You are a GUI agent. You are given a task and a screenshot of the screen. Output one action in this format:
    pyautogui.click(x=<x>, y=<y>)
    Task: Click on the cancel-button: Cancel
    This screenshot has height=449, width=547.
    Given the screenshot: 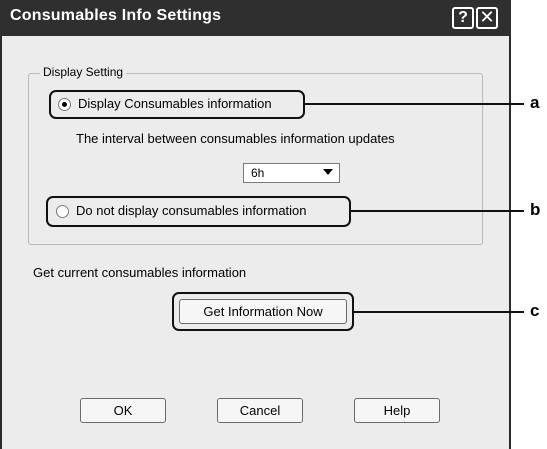 What is the action you would take?
    pyautogui.click(x=260, y=410)
    